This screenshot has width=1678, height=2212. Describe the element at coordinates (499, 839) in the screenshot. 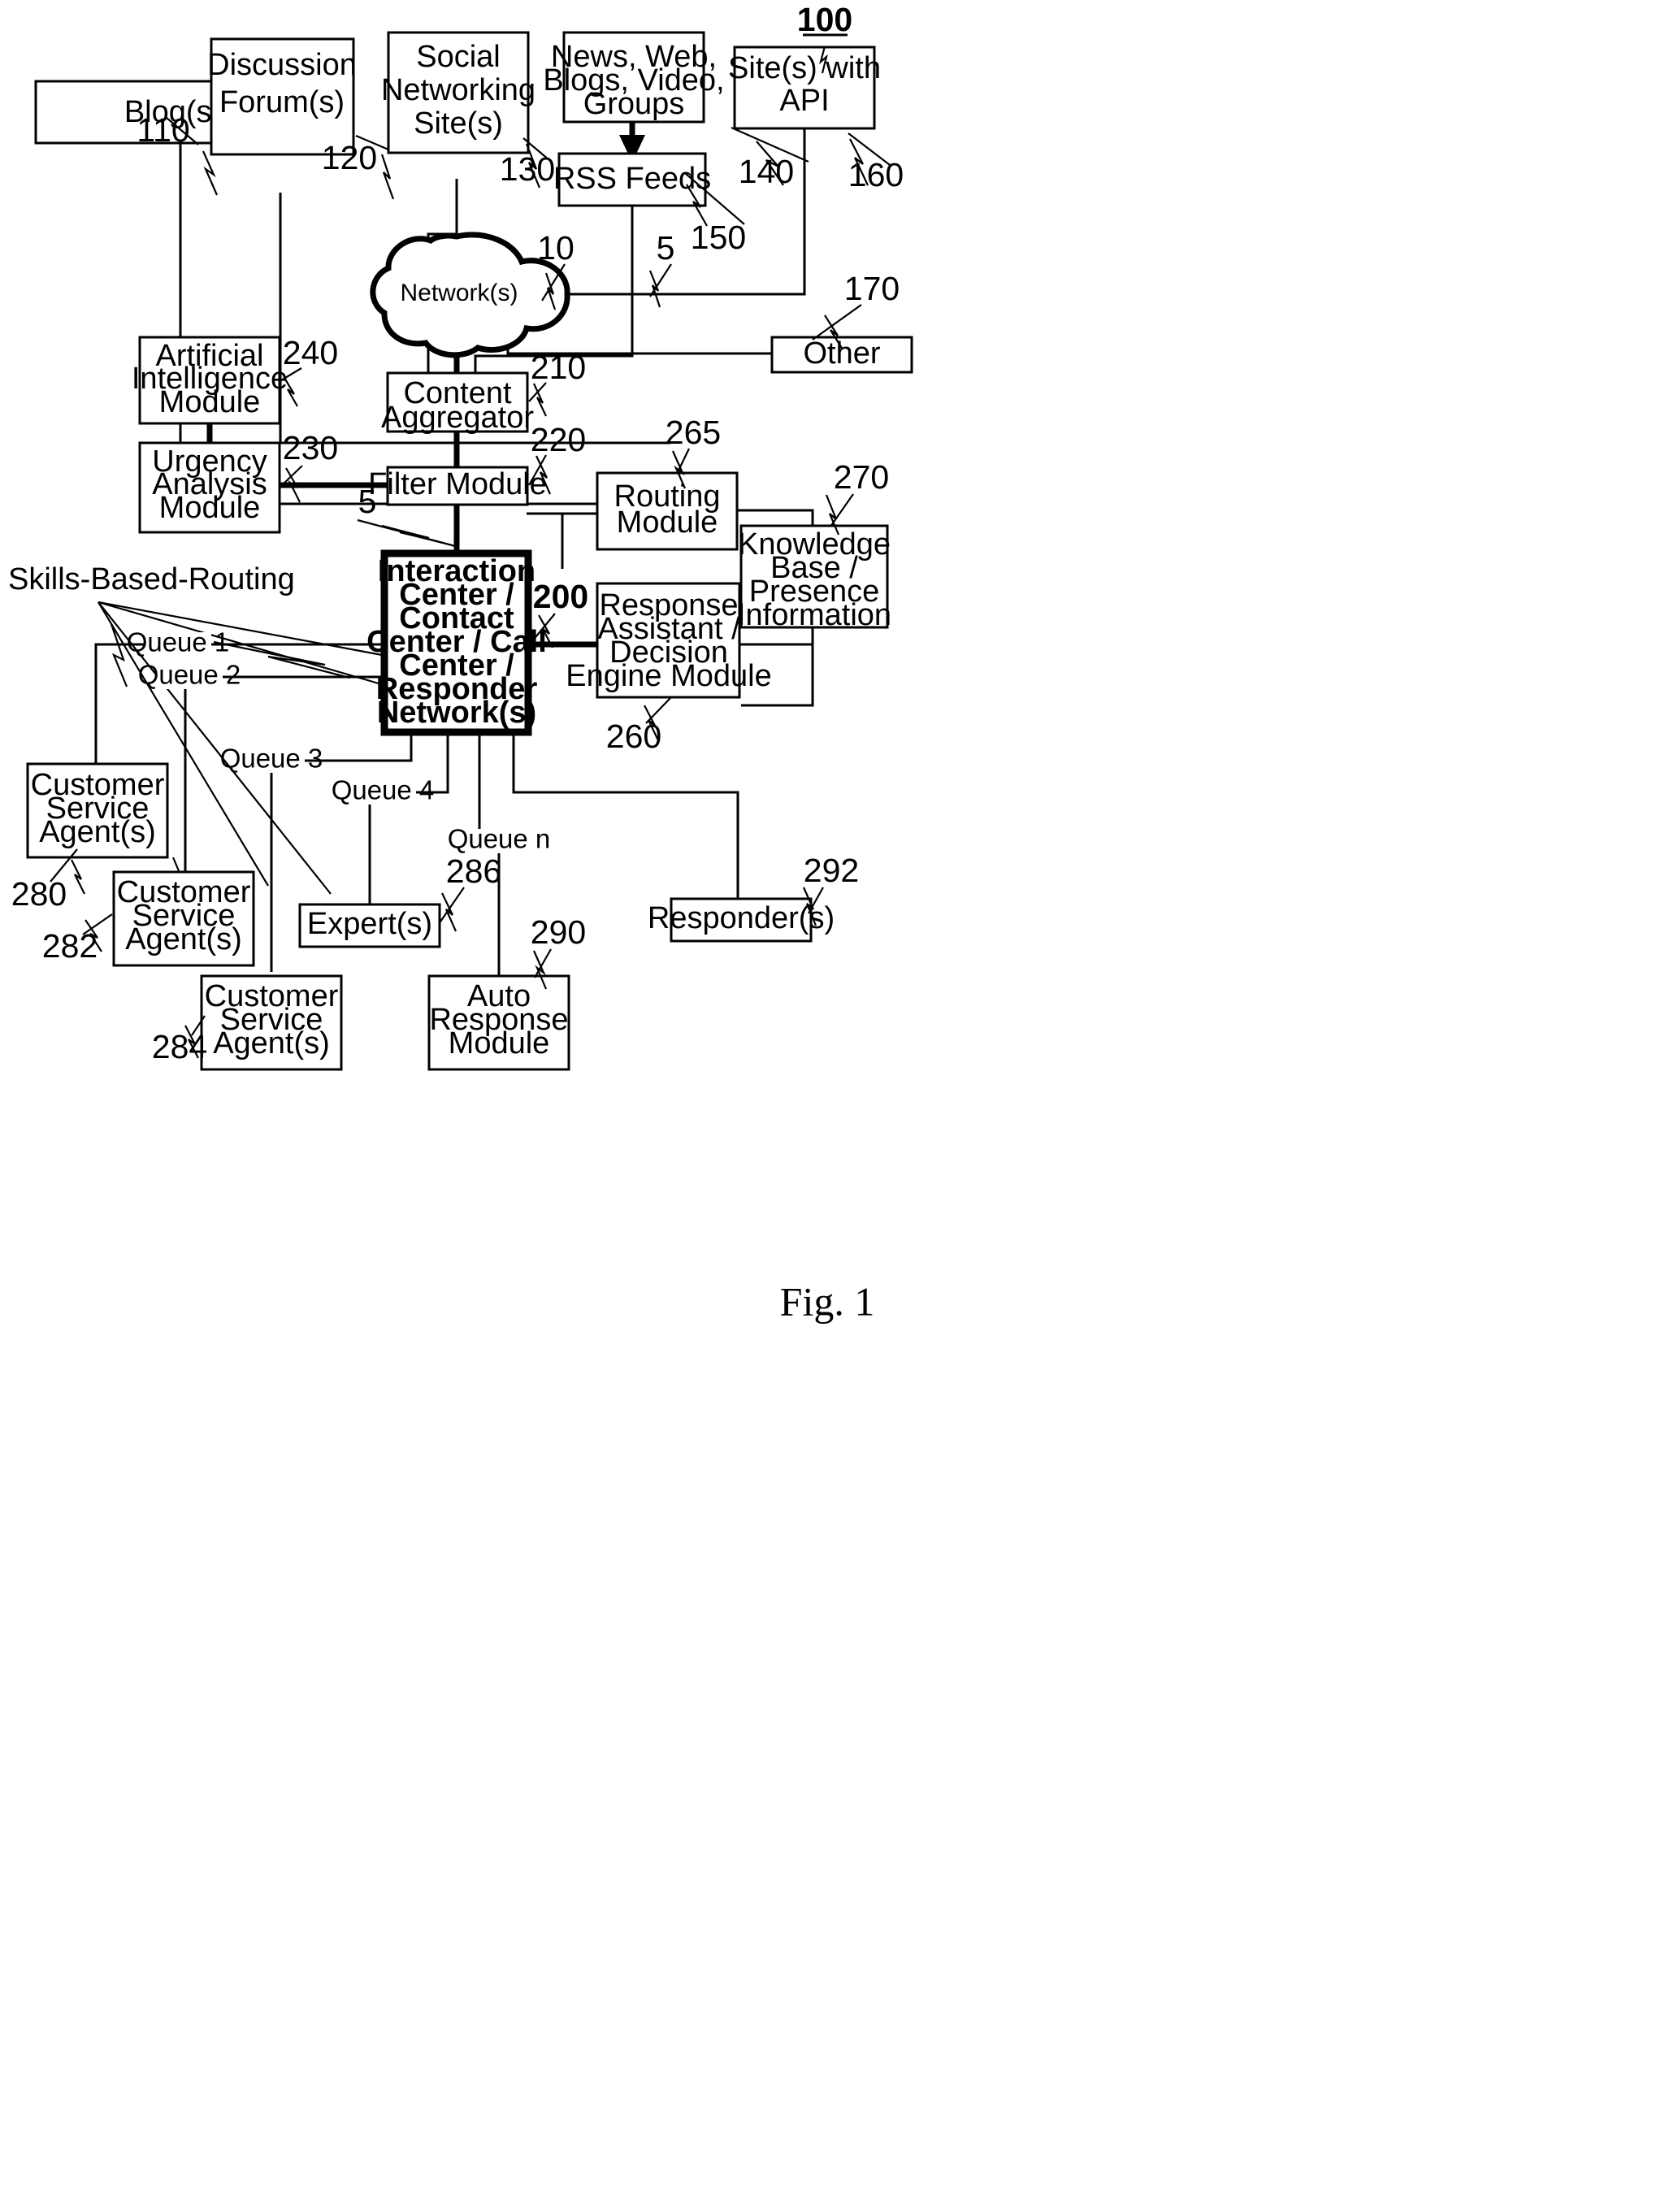

I see `queue-label-n: Queue n` at that location.